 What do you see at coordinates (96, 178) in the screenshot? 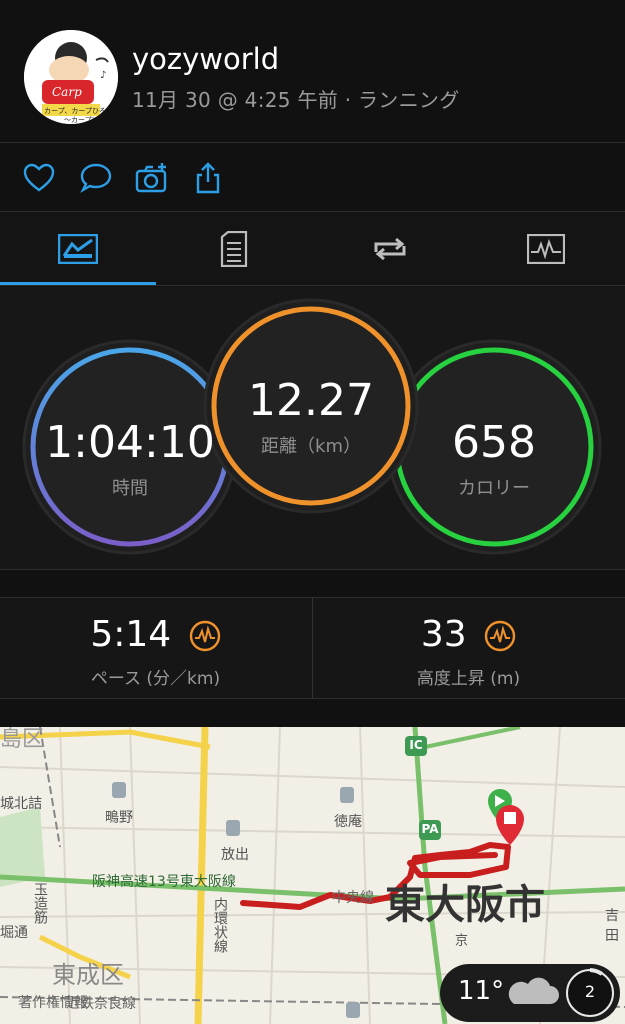
I see `comment-icon` at bounding box center [96, 178].